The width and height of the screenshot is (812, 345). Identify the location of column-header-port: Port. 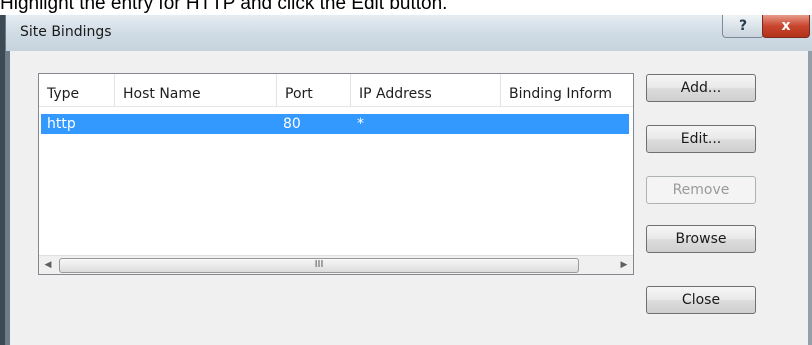
(314, 90).